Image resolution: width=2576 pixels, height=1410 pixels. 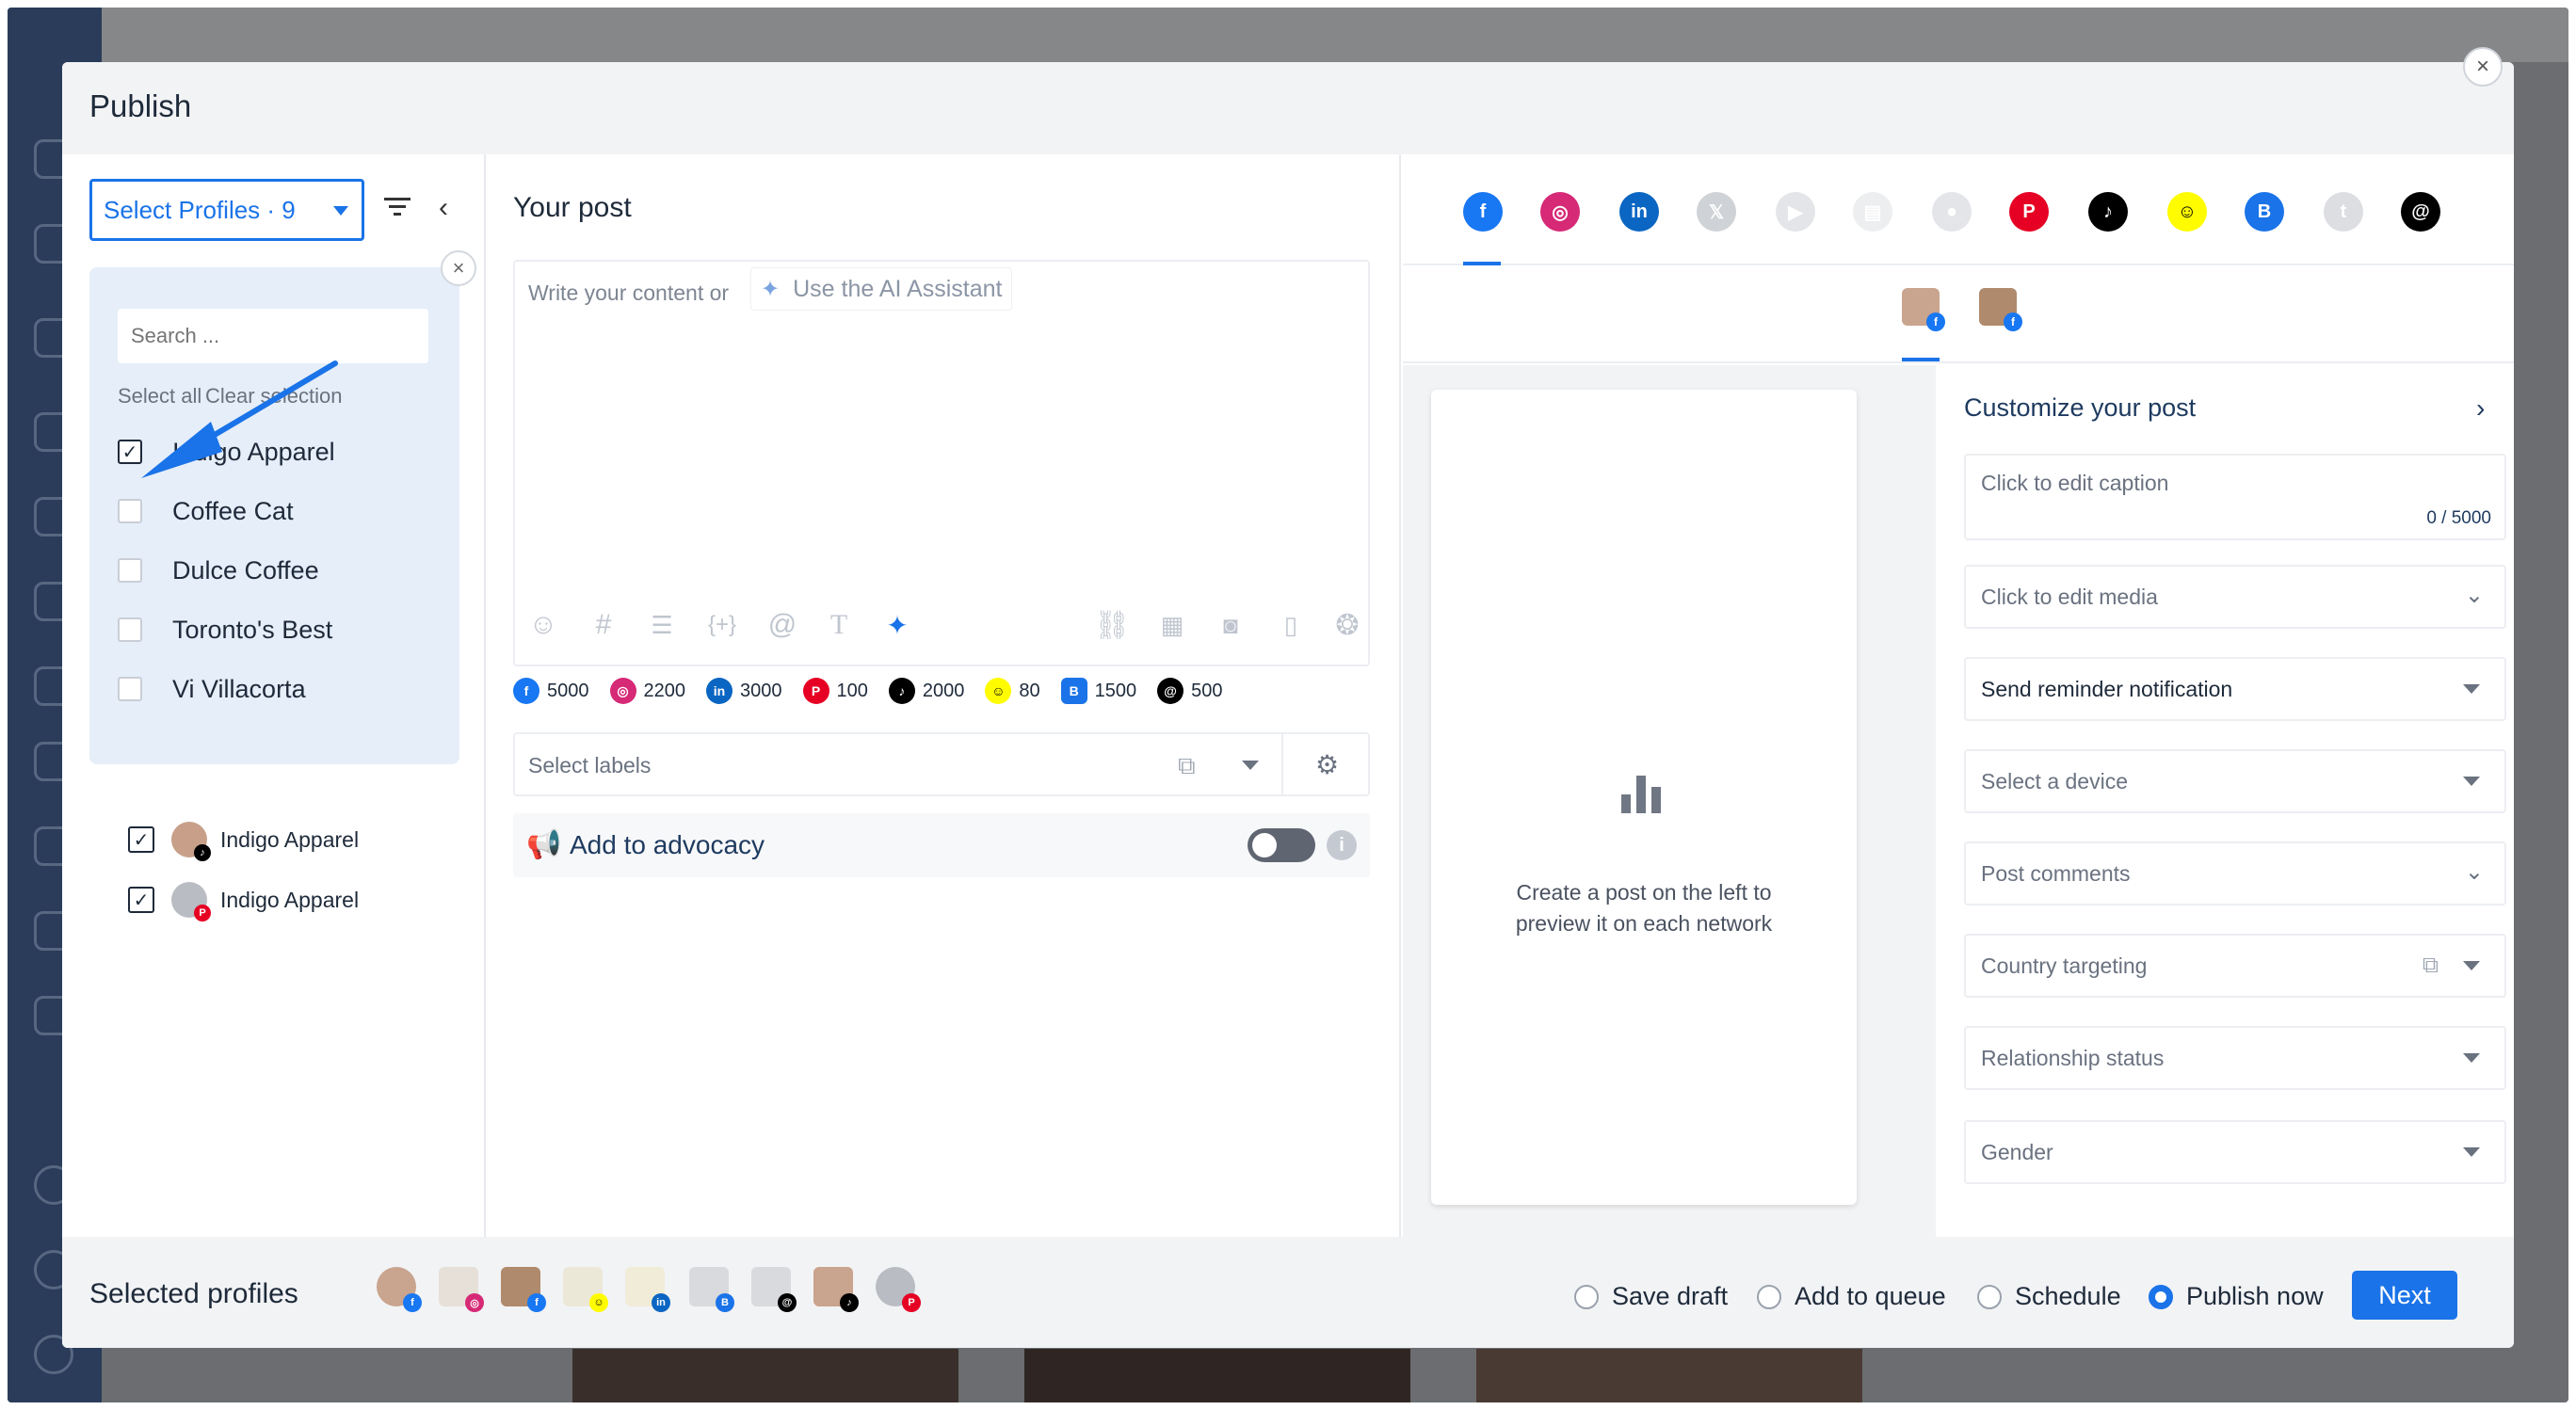 I want to click on tab-tumblr: t, so click(x=2343, y=212).